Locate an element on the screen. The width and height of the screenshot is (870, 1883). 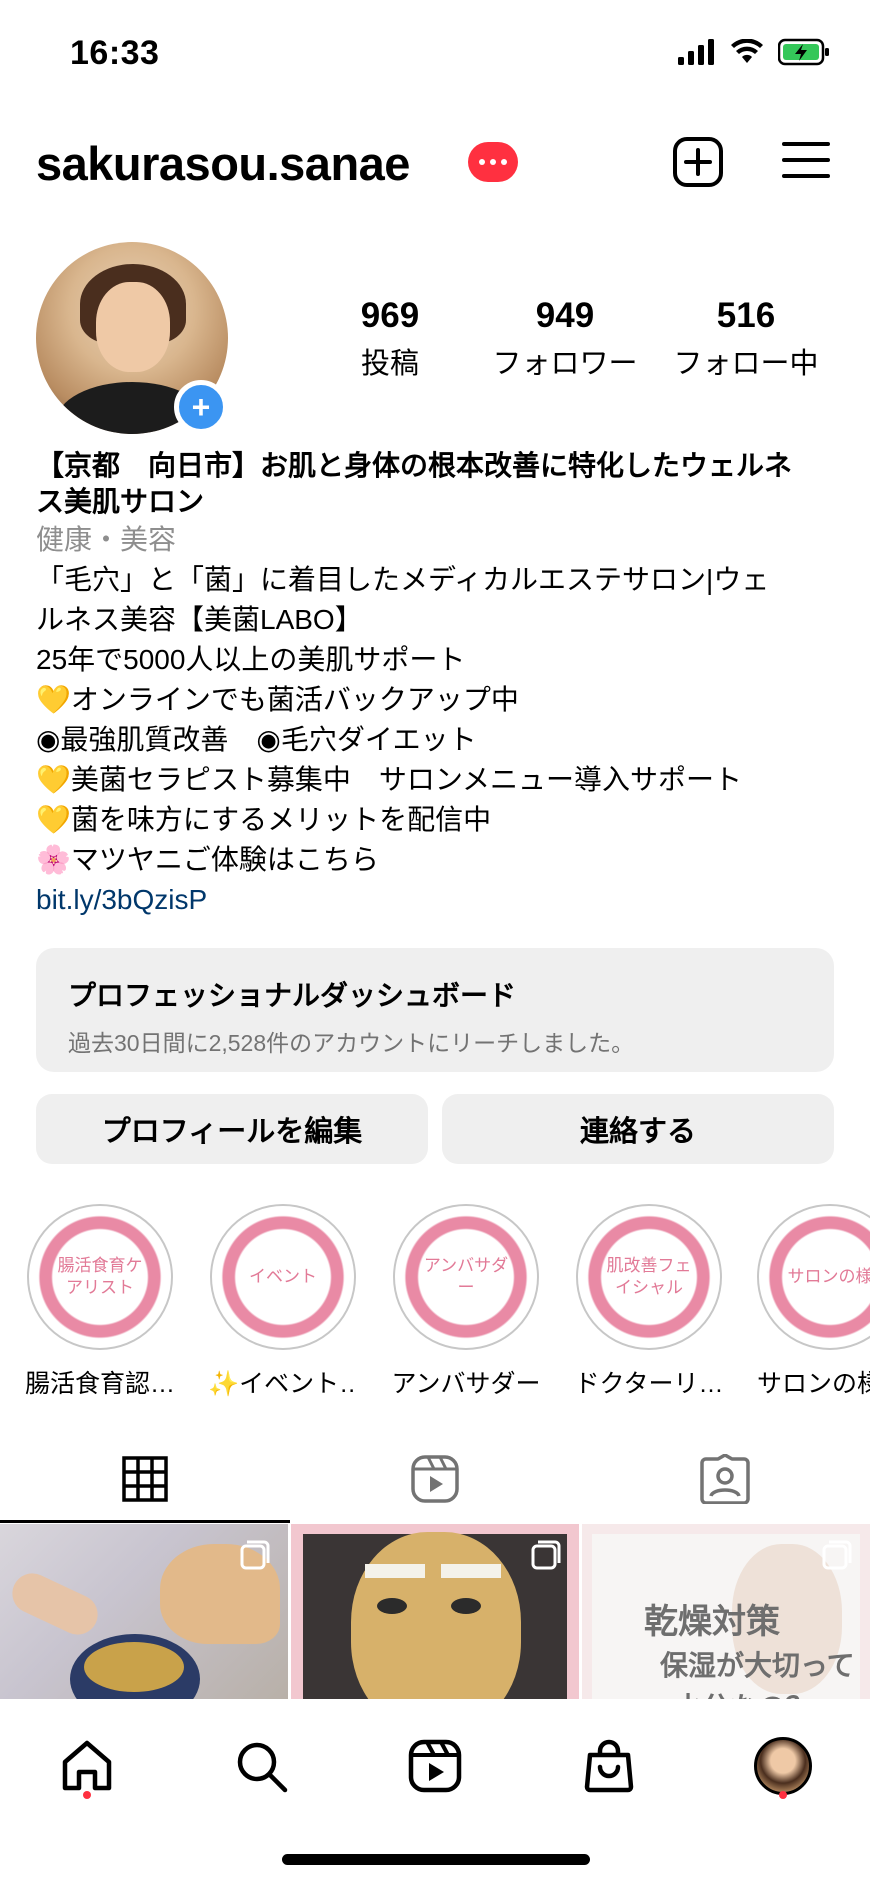
post-text: 乾燥対策 is located at coordinates (712, 1622).